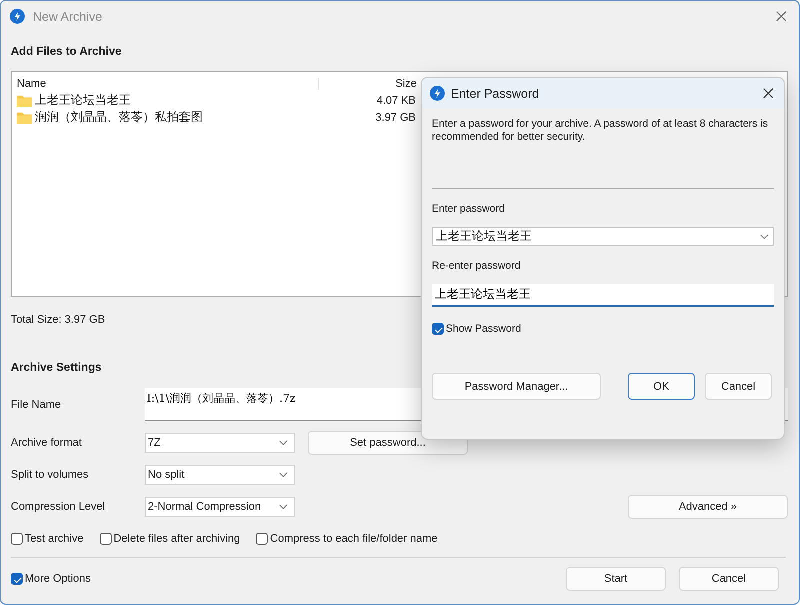  I want to click on file-name: 上老王论坛当老王, so click(83, 100).